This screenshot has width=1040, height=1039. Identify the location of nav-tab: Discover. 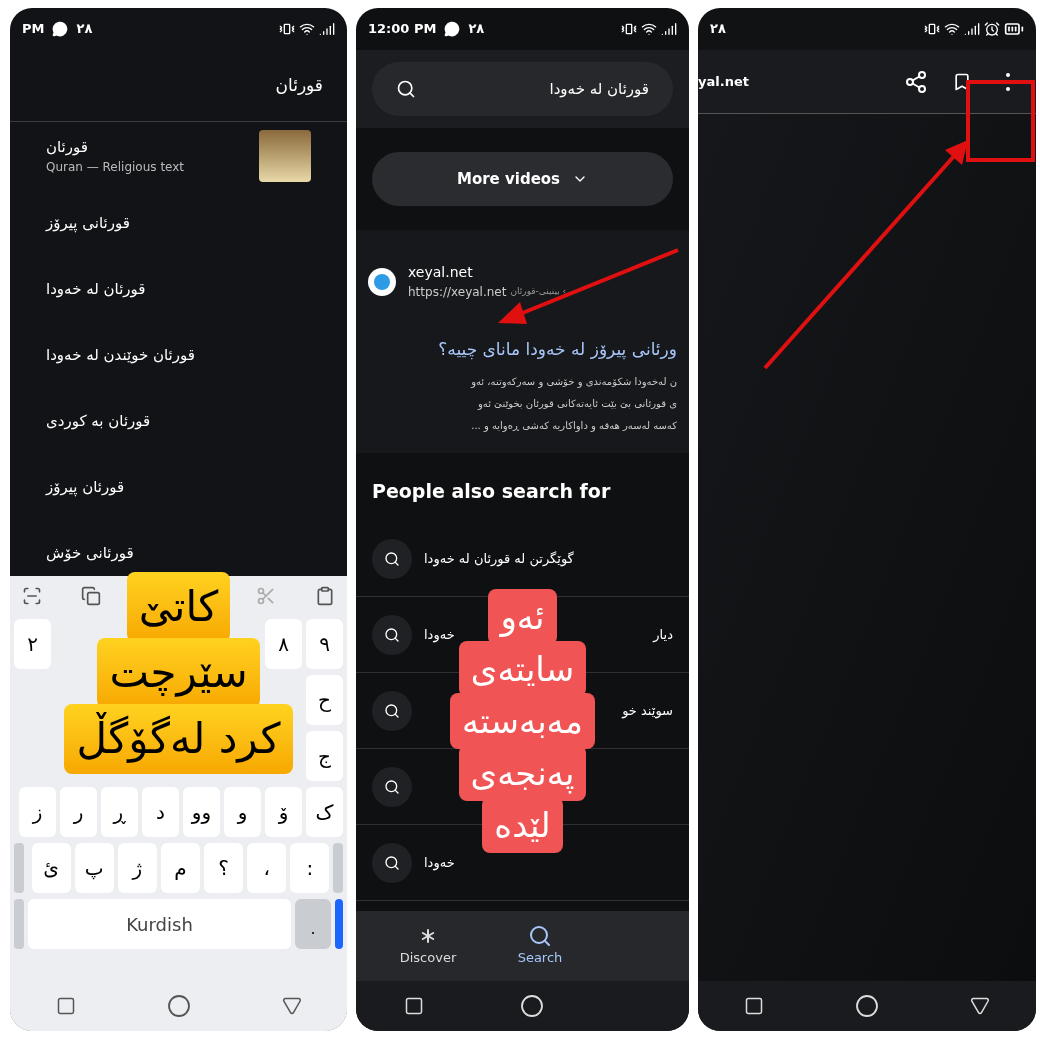
(428, 946).